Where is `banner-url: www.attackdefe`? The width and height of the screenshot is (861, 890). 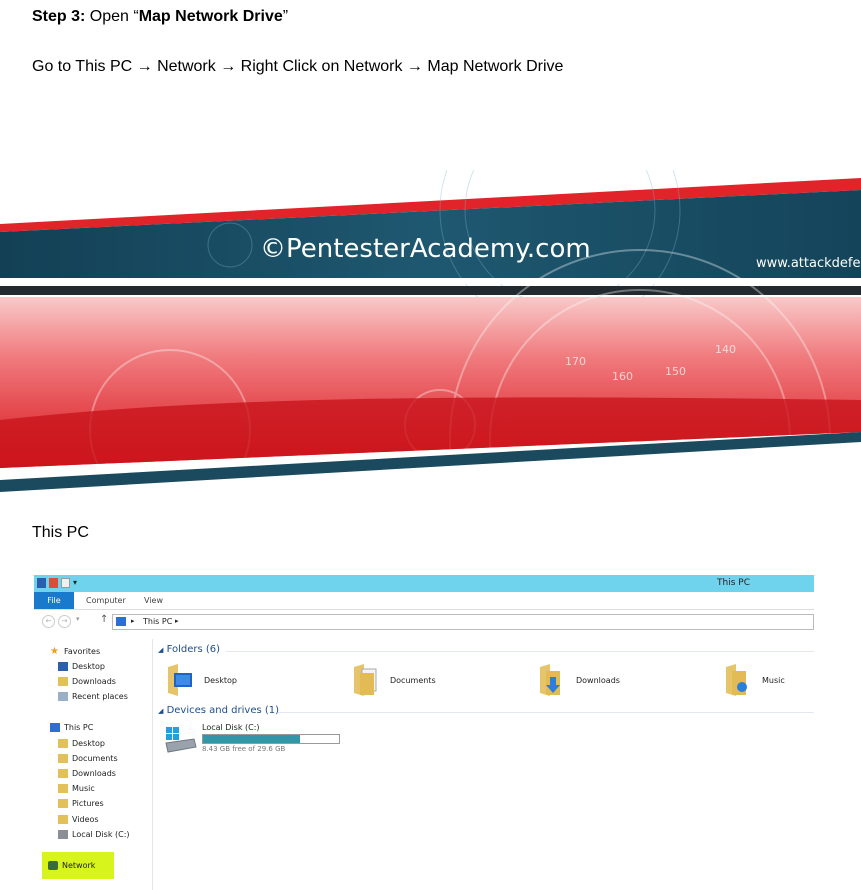 banner-url: www.attackdefe is located at coordinates (808, 263).